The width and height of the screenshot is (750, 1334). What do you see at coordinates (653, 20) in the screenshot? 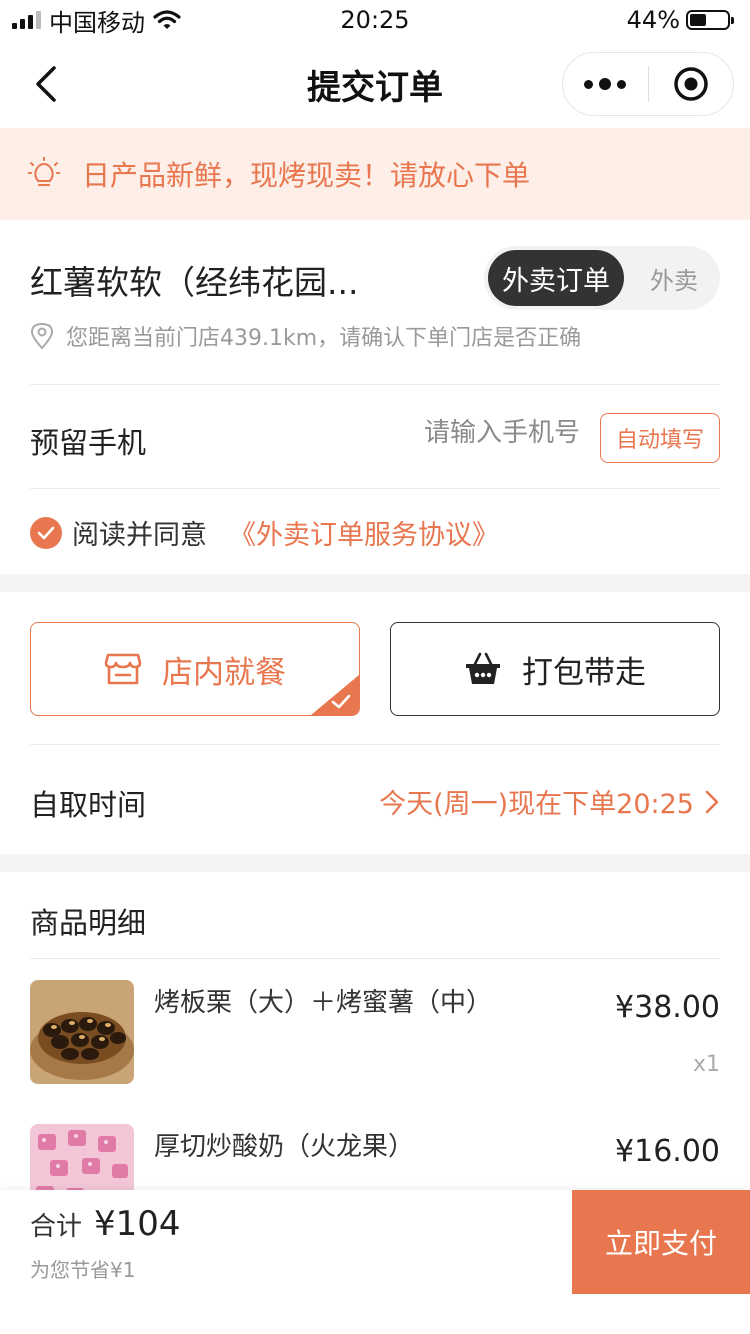
I see `battery-percent: 44%` at bounding box center [653, 20].